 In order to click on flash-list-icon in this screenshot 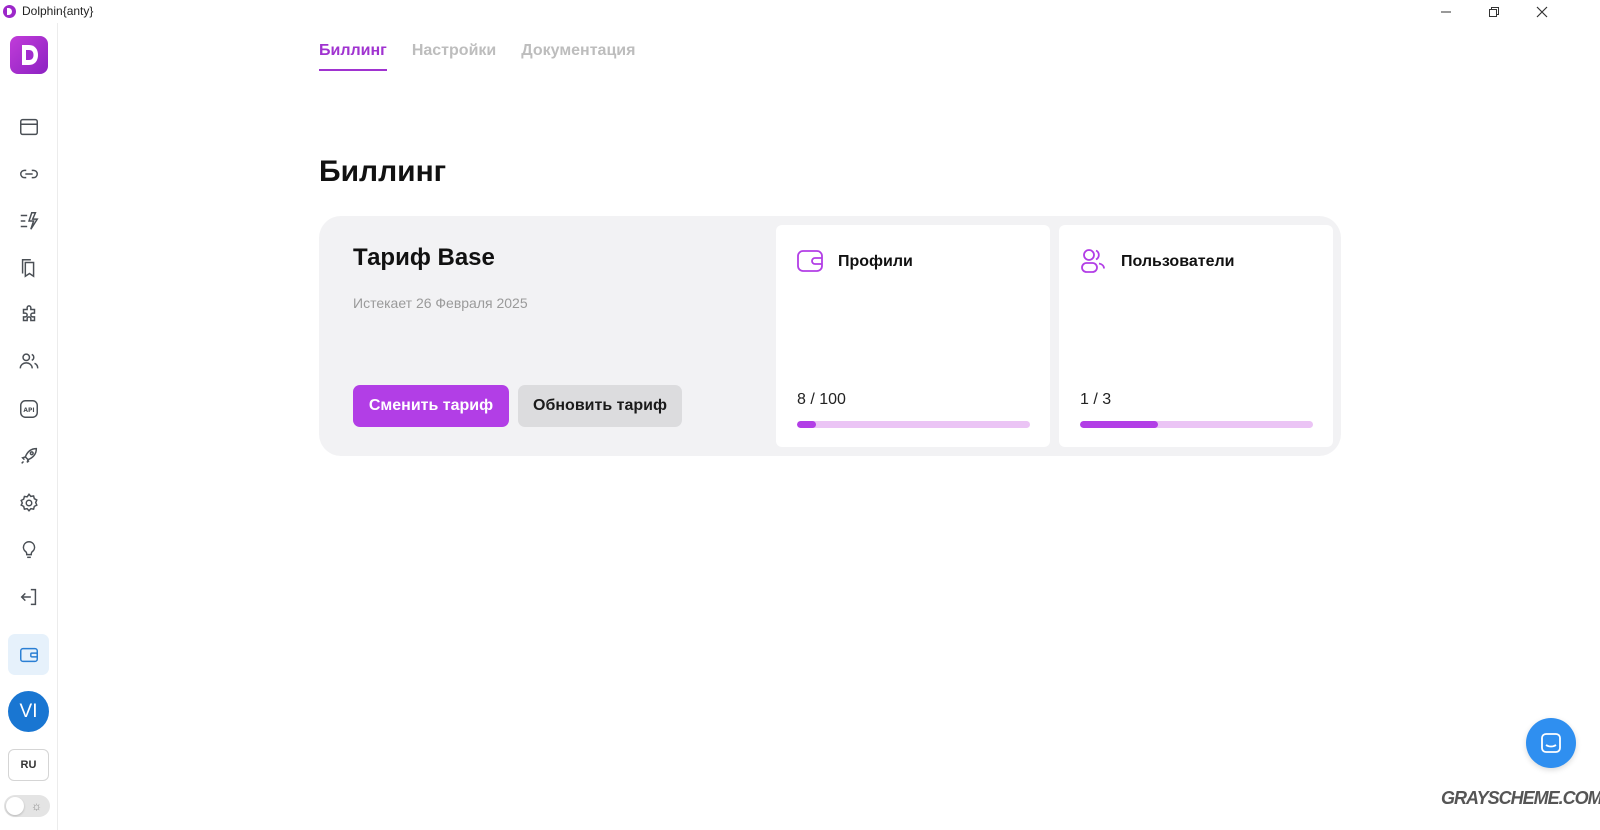, I will do `click(29, 221)`.